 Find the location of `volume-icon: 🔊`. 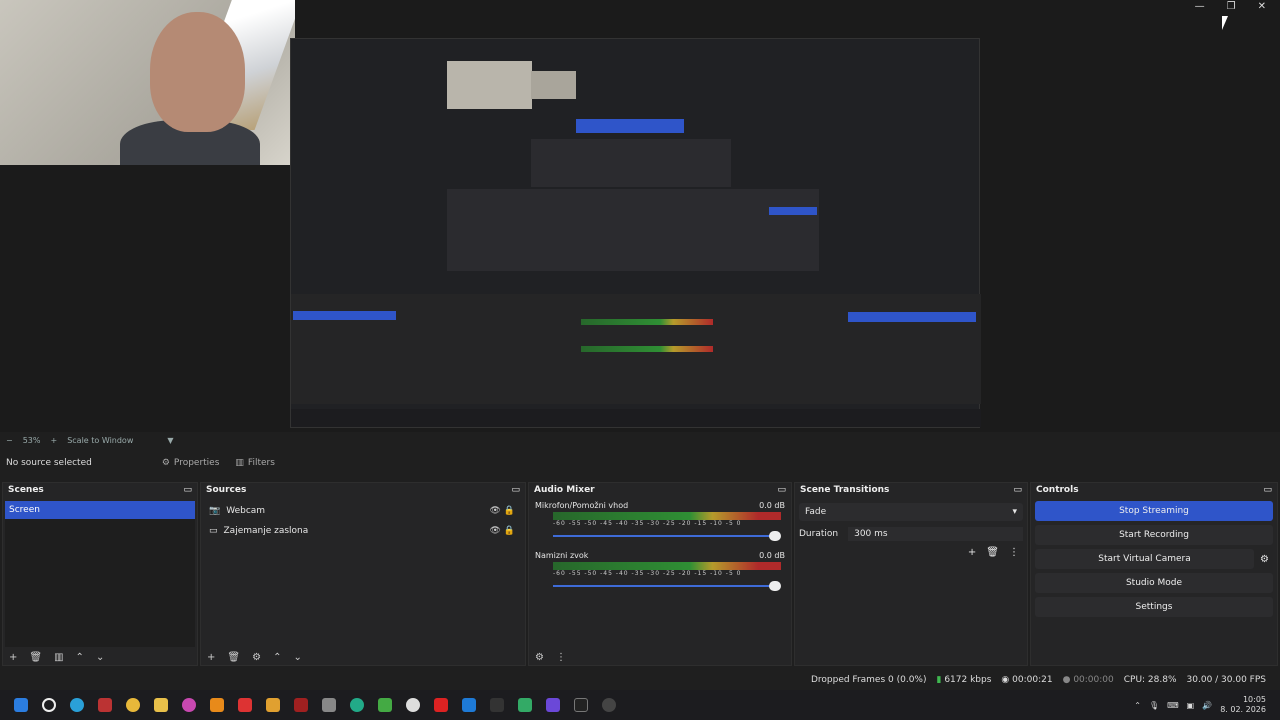

volume-icon: 🔊 is located at coordinates (1207, 705).